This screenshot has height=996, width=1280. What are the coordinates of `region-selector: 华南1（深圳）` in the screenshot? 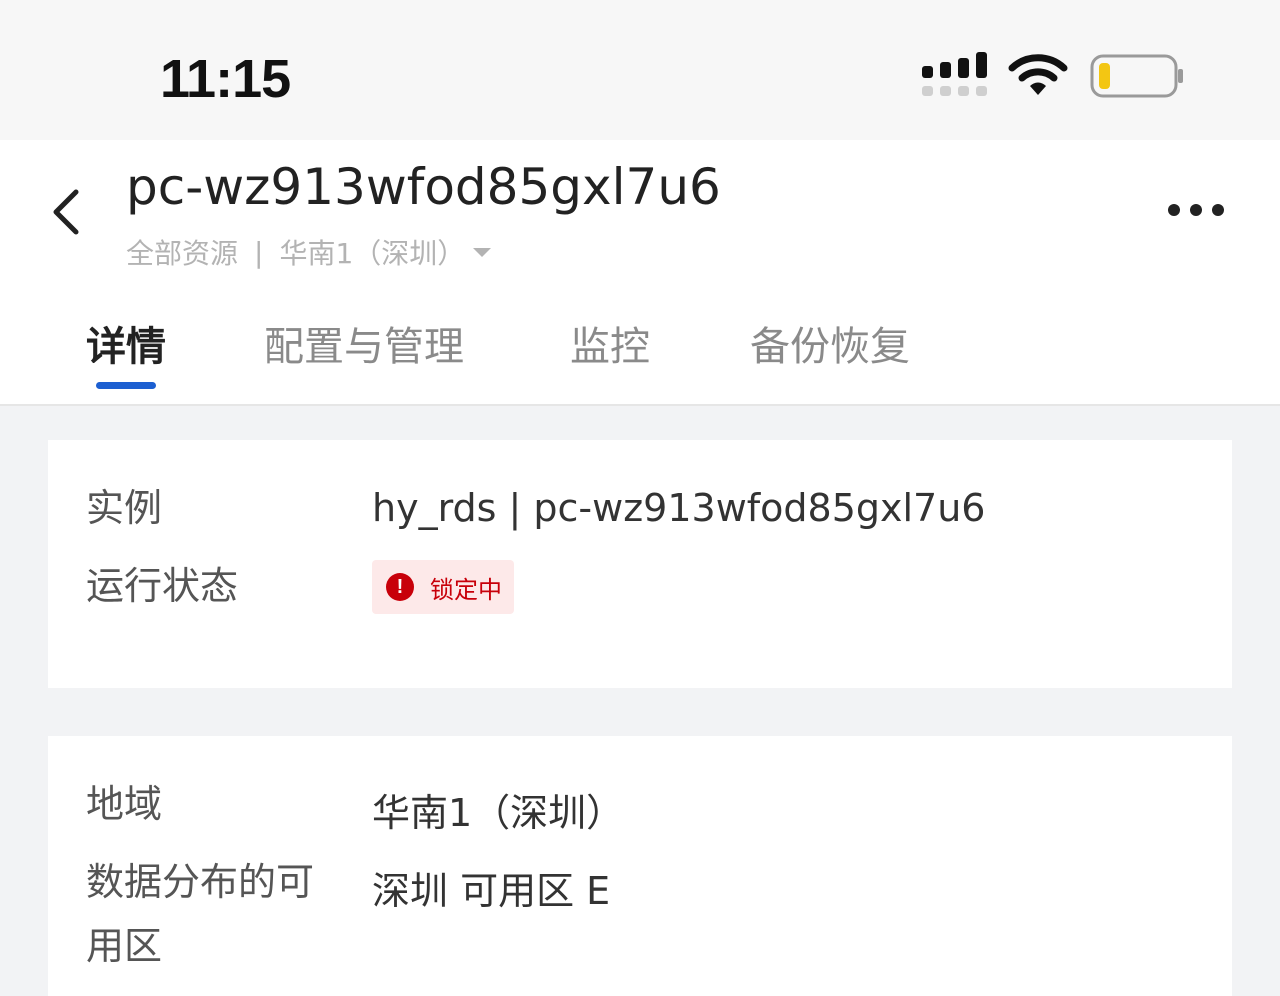 It's located at (372, 252).